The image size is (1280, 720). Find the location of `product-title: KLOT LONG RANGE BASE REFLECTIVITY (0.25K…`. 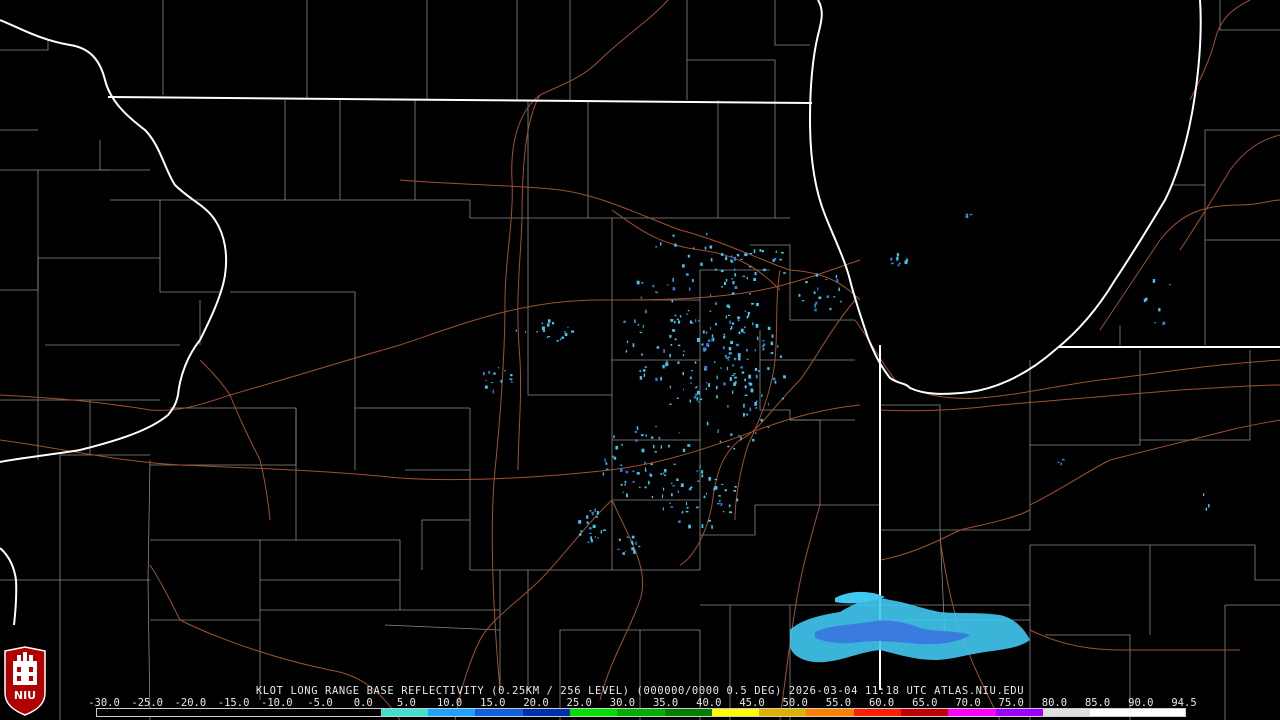

product-title: KLOT LONG RANGE BASE REFLECTIVITY (0.25K… is located at coordinates (640, 691).